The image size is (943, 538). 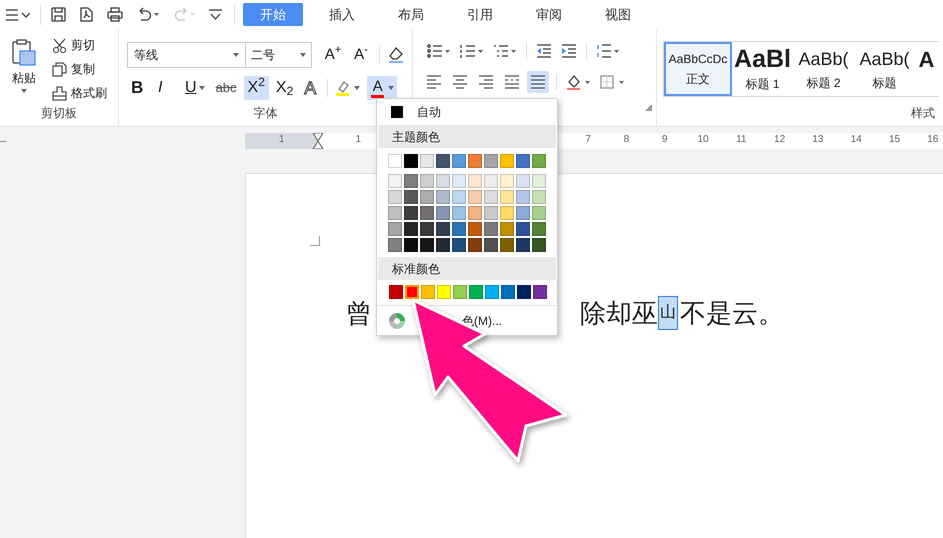 I want to click on style-option: A, so click(x=926, y=69).